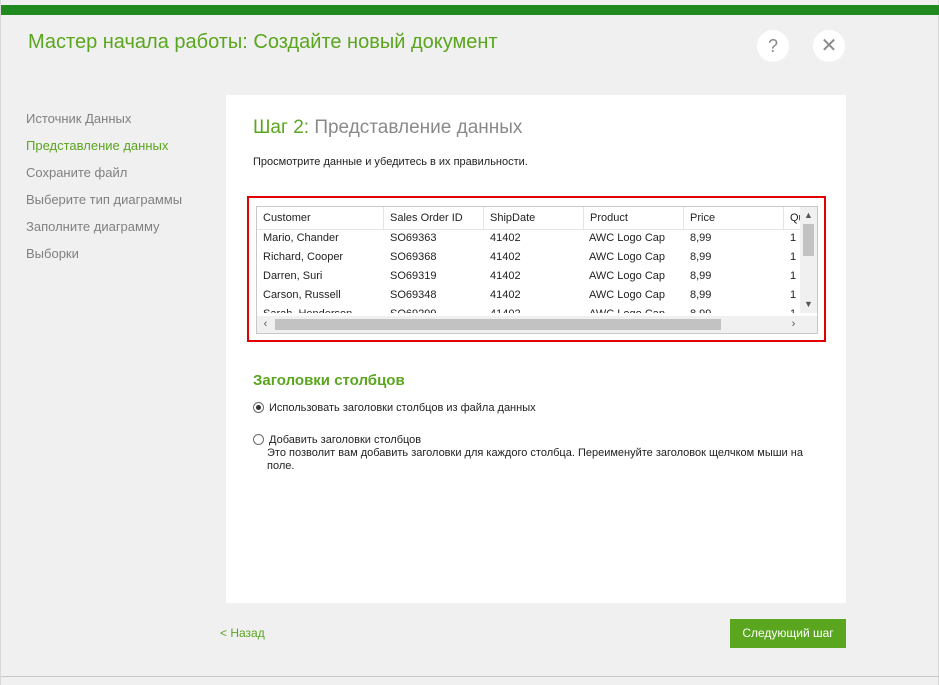  Describe the element at coordinates (470, 10) in the screenshot. I see `top-accent-bar` at that location.